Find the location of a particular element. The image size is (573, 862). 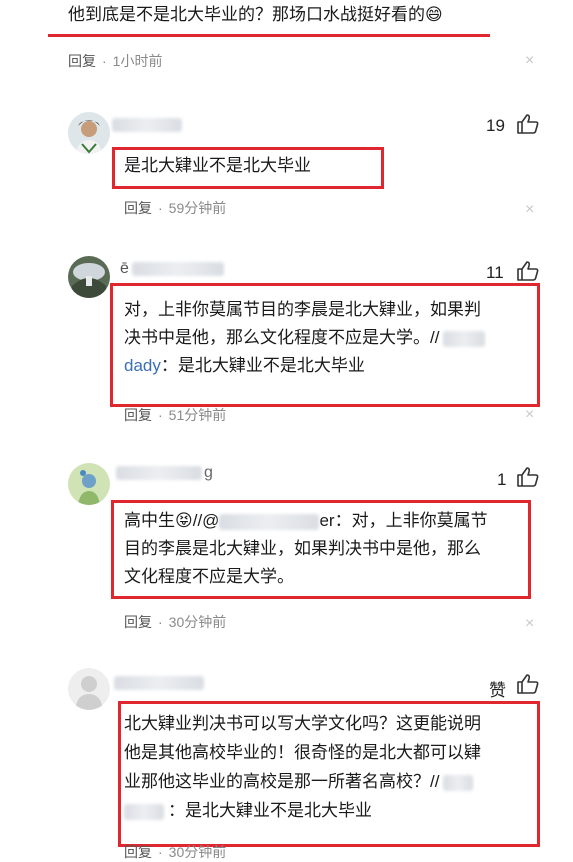

reply-meta: 回复 · 51分钟前 is located at coordinates (175, 415).